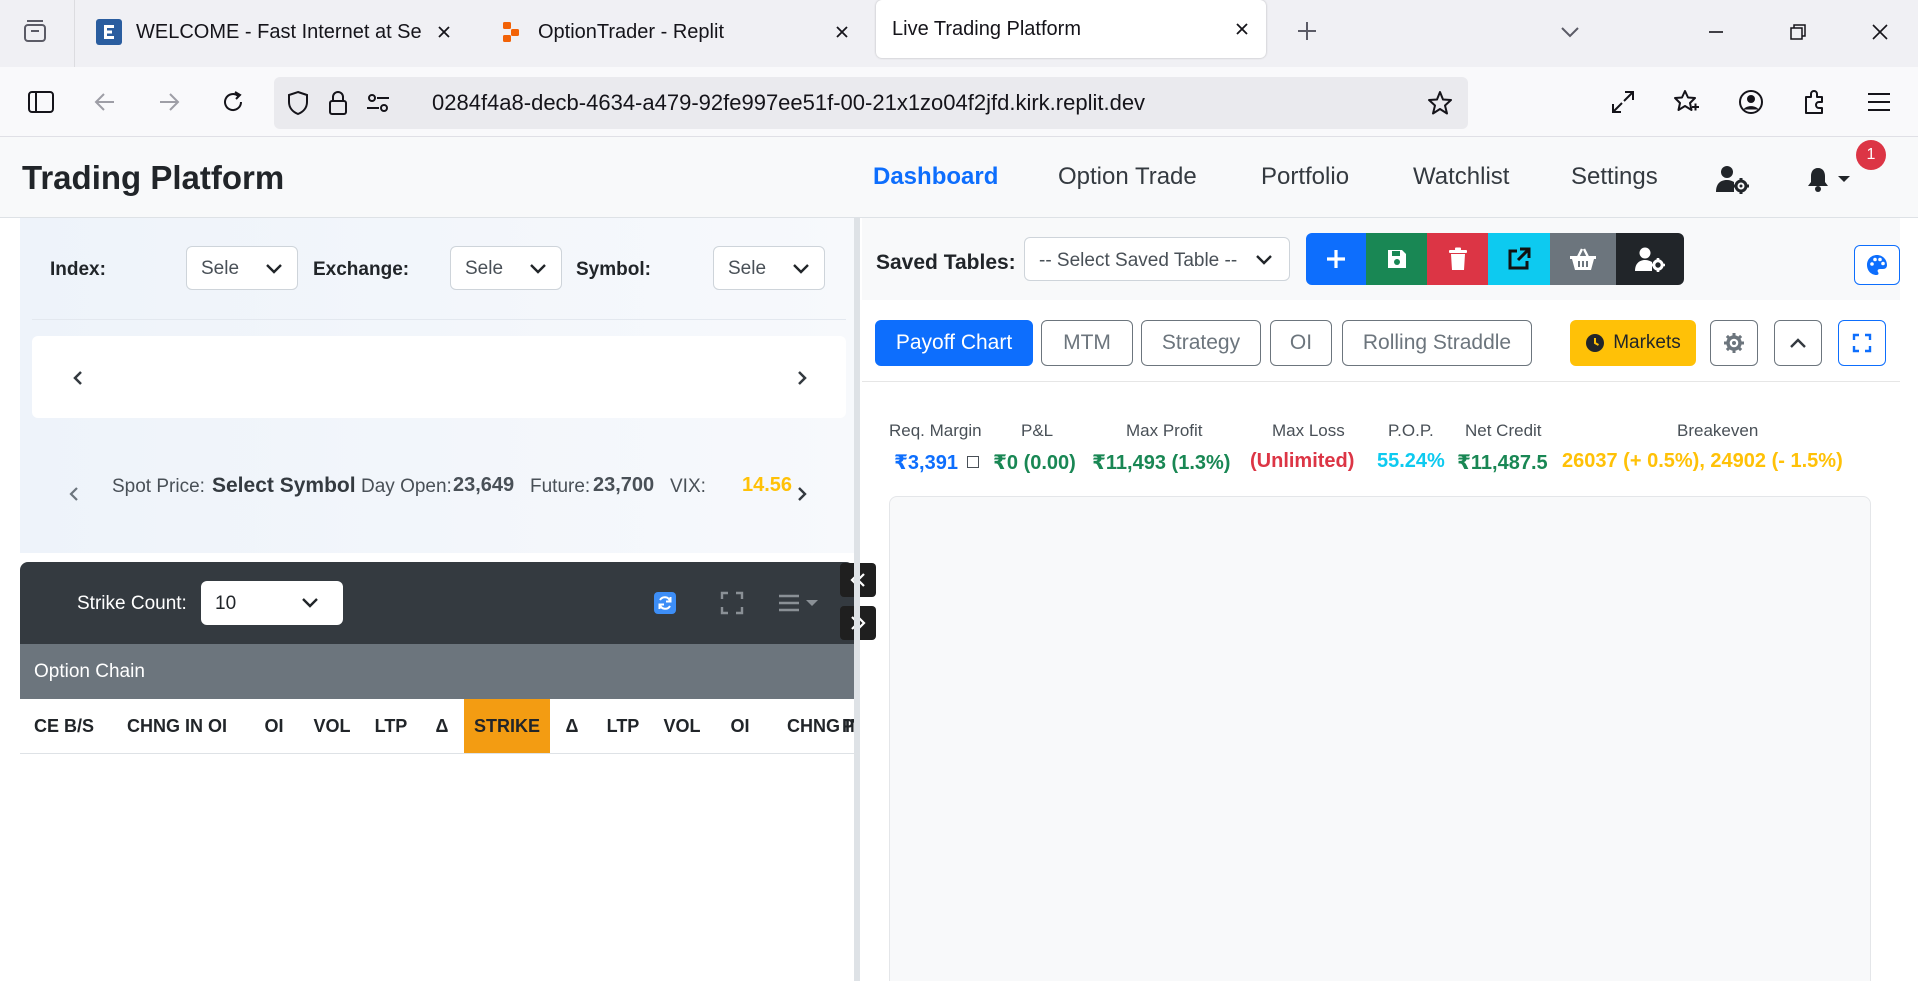  Describe the element at coordinates (1862, 343) in the screenshot. I see `fullscreen-chart-button` at that location.